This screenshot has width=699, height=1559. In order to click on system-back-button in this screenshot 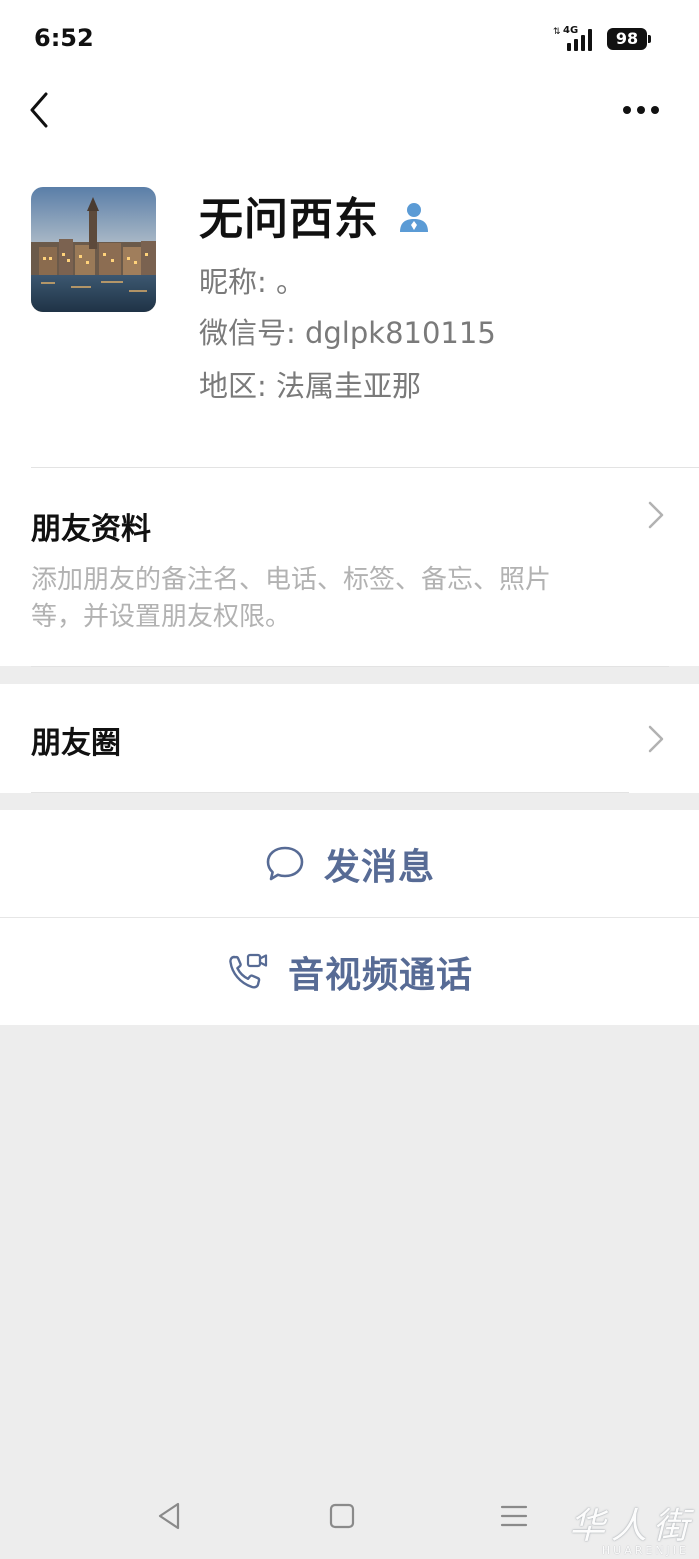, I will do `click(170, 1516)`.